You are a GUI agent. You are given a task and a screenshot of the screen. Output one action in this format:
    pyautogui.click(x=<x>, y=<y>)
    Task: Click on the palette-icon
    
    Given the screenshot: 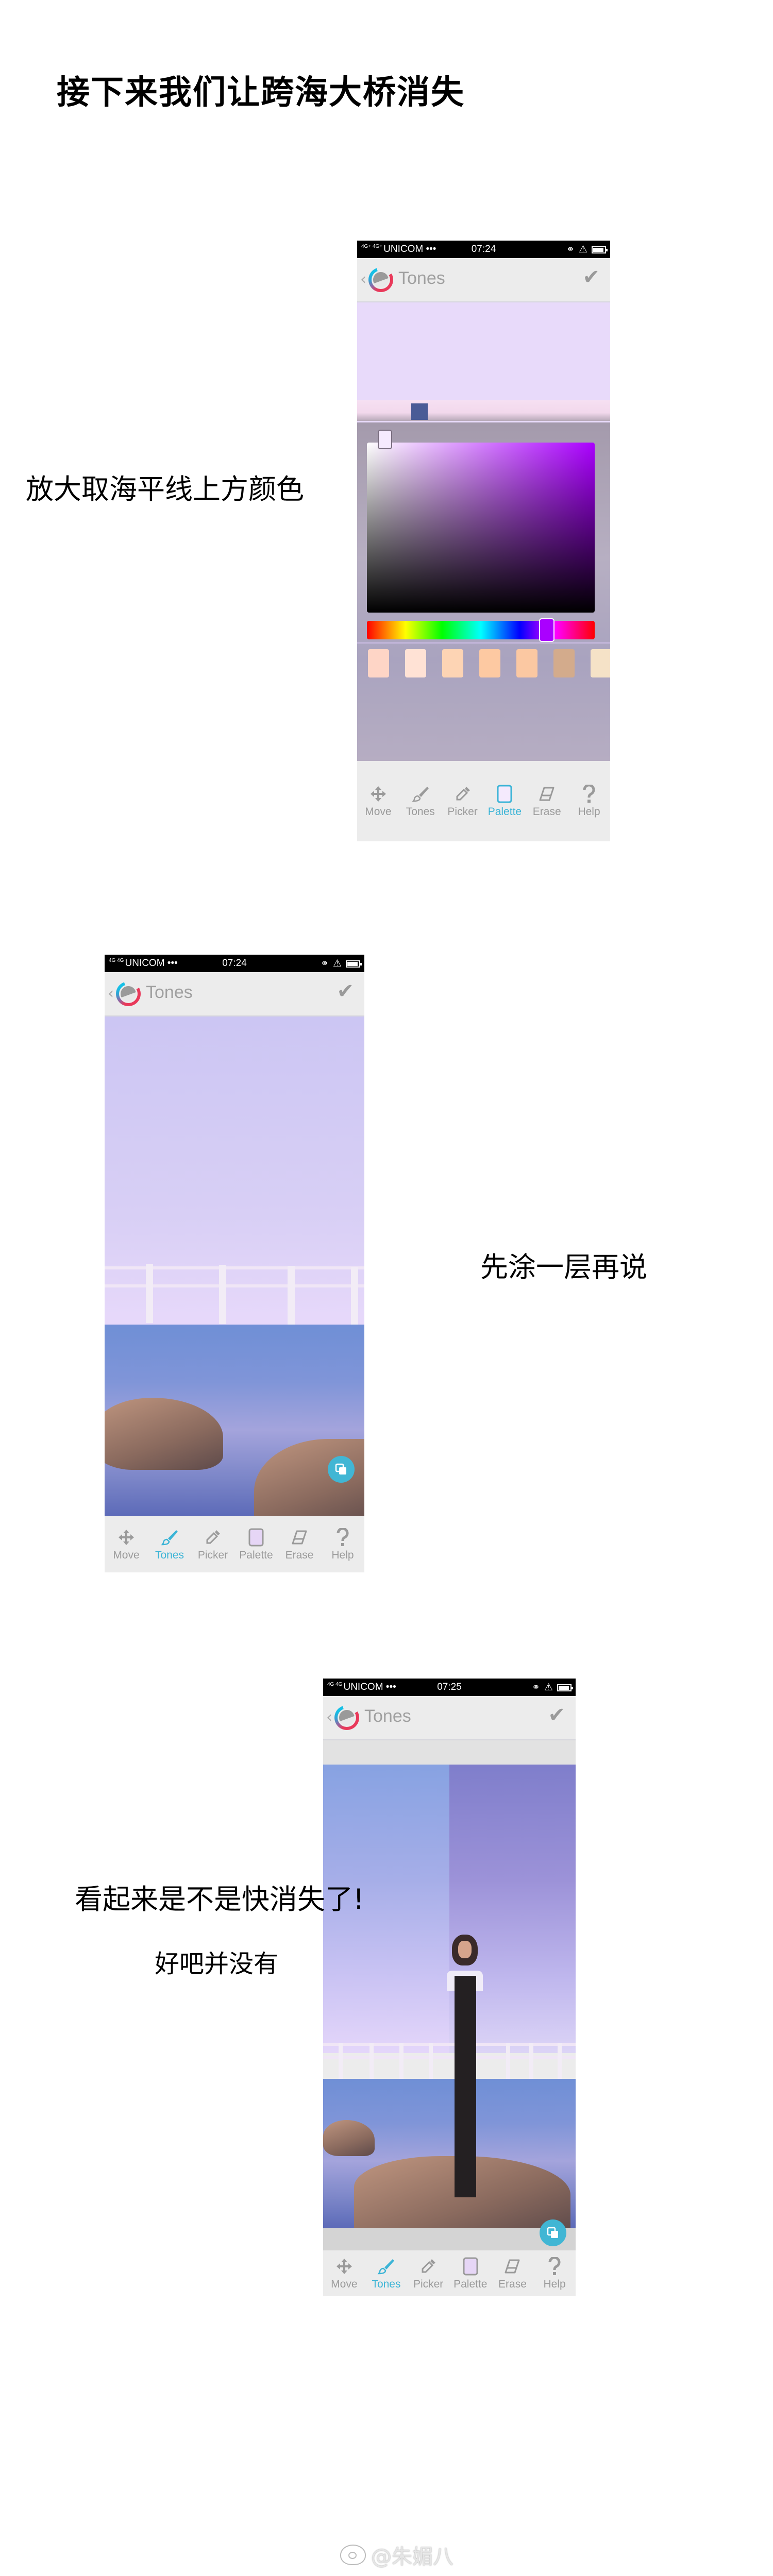 What is the action you would take?
    pyautogui.click(x=256, y=1537)
    